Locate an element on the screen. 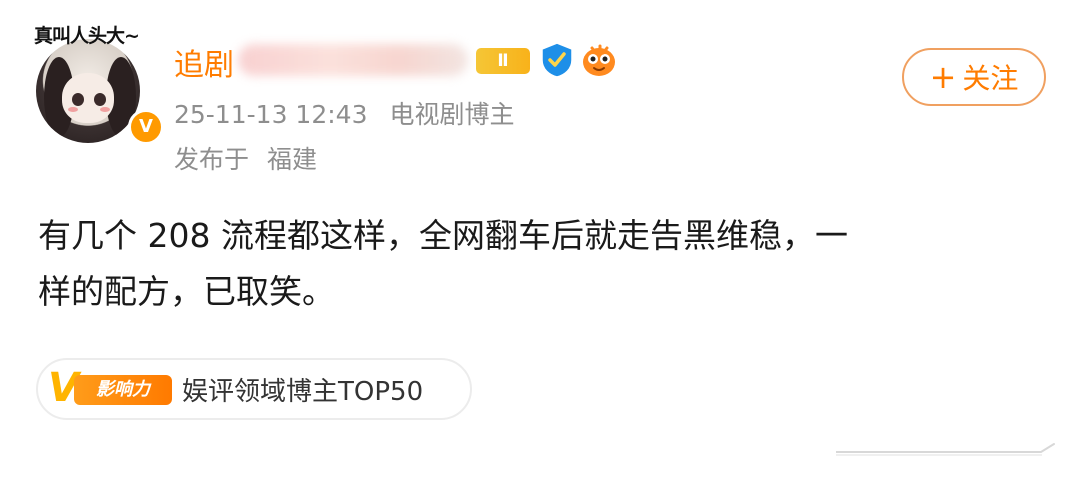  location-prefix: 发布于 is located at coordinates (212, 159).